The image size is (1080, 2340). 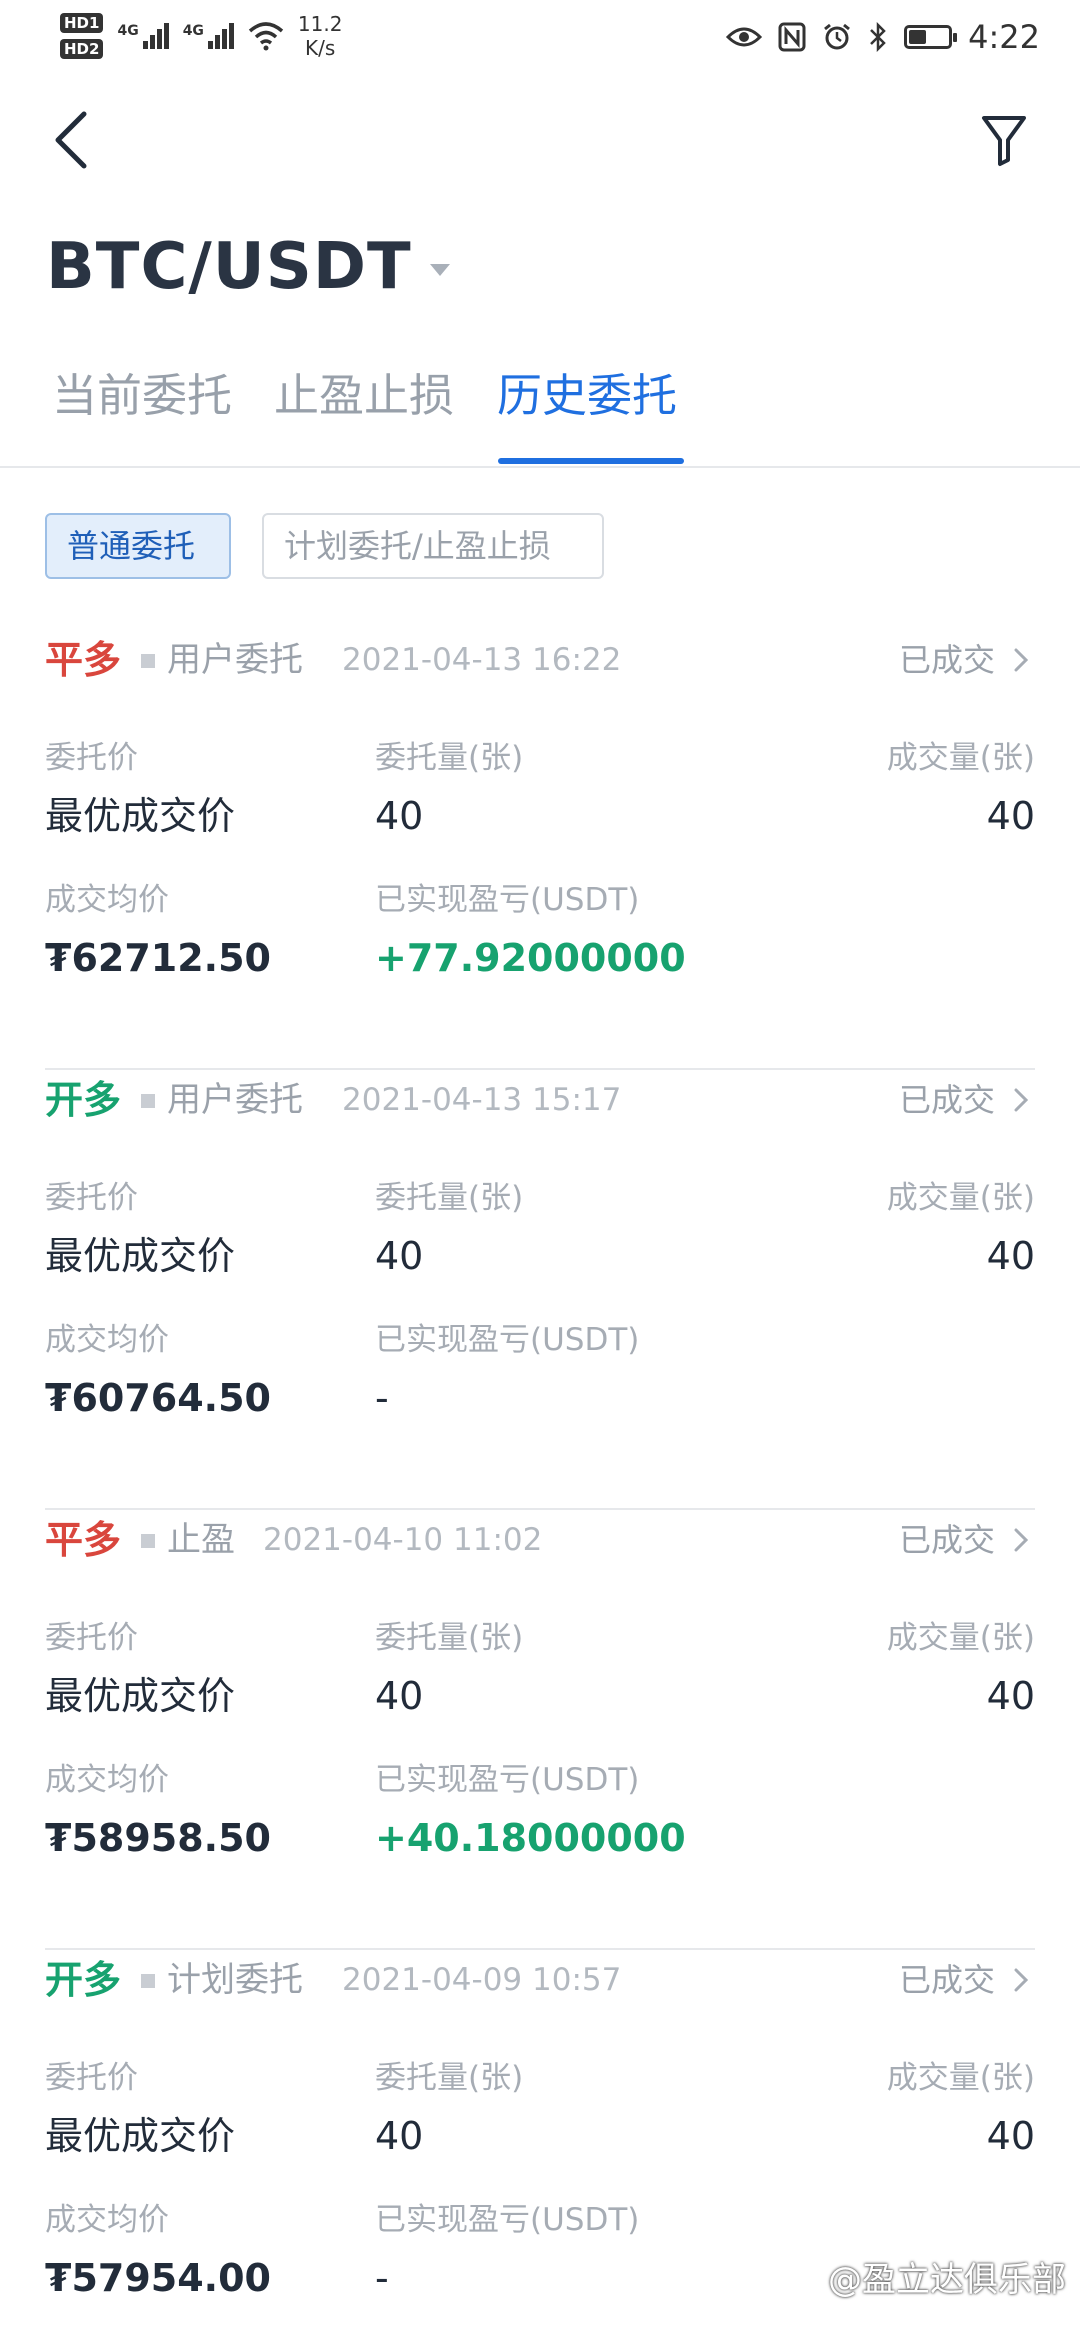 What do you see at coordinates (158, 1398) in the screenshot?
I see `avg-price-value: ₮60764.50` at bounding box center [158, 1398].